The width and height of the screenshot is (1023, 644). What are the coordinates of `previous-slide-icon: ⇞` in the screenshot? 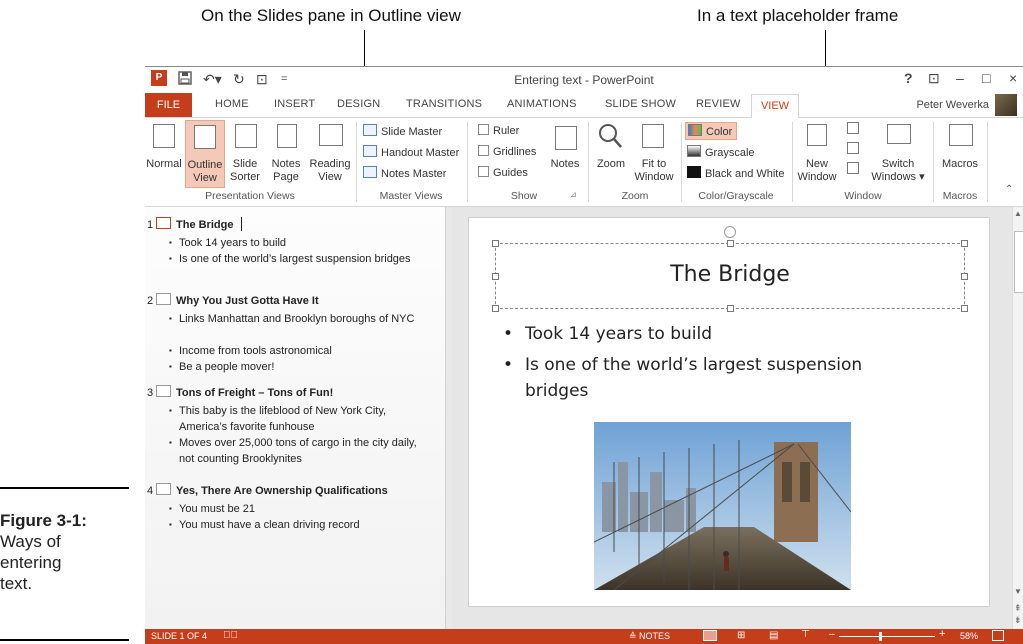 It's located at (1018, 608).